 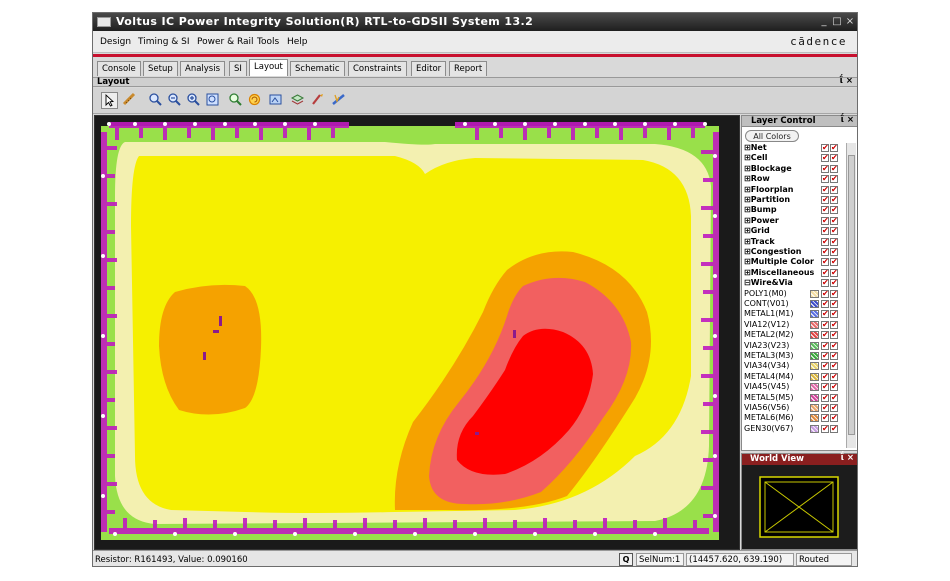 What do you see at coordinates (794, 158) in the screenshot?
I see `layer-group-row: ⊞Cell ✔ ✔` at bounding box center [794, 158].